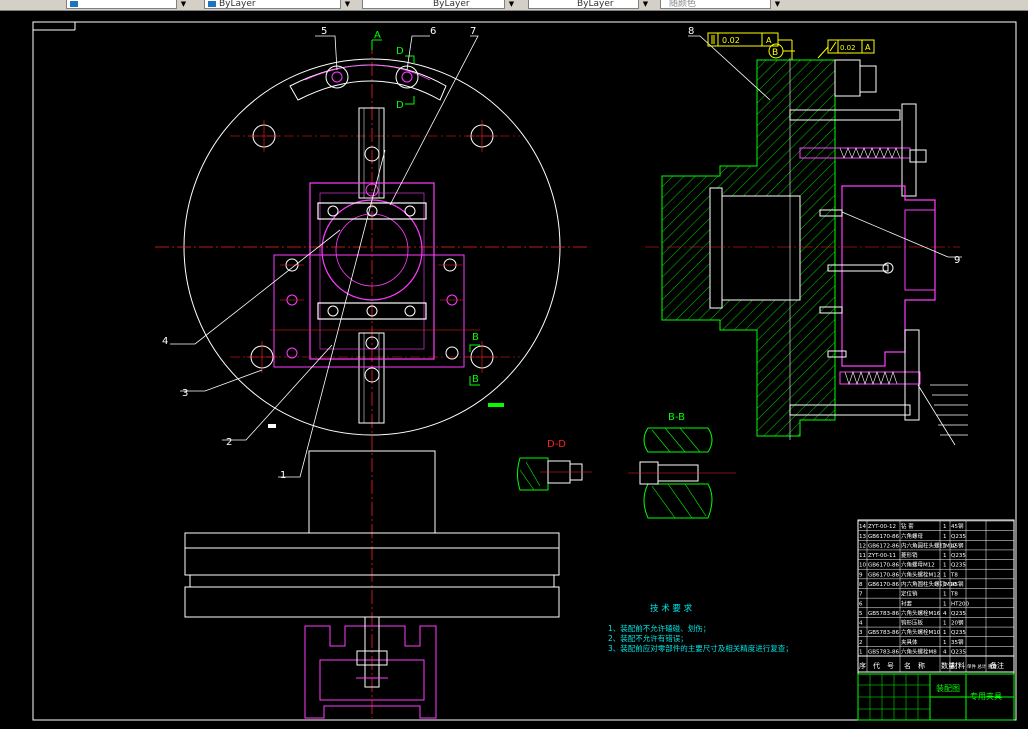  What do you see at coordinates (716, 248) in the screenshot?
I see `bore-step` at bounding box center [716, 248].